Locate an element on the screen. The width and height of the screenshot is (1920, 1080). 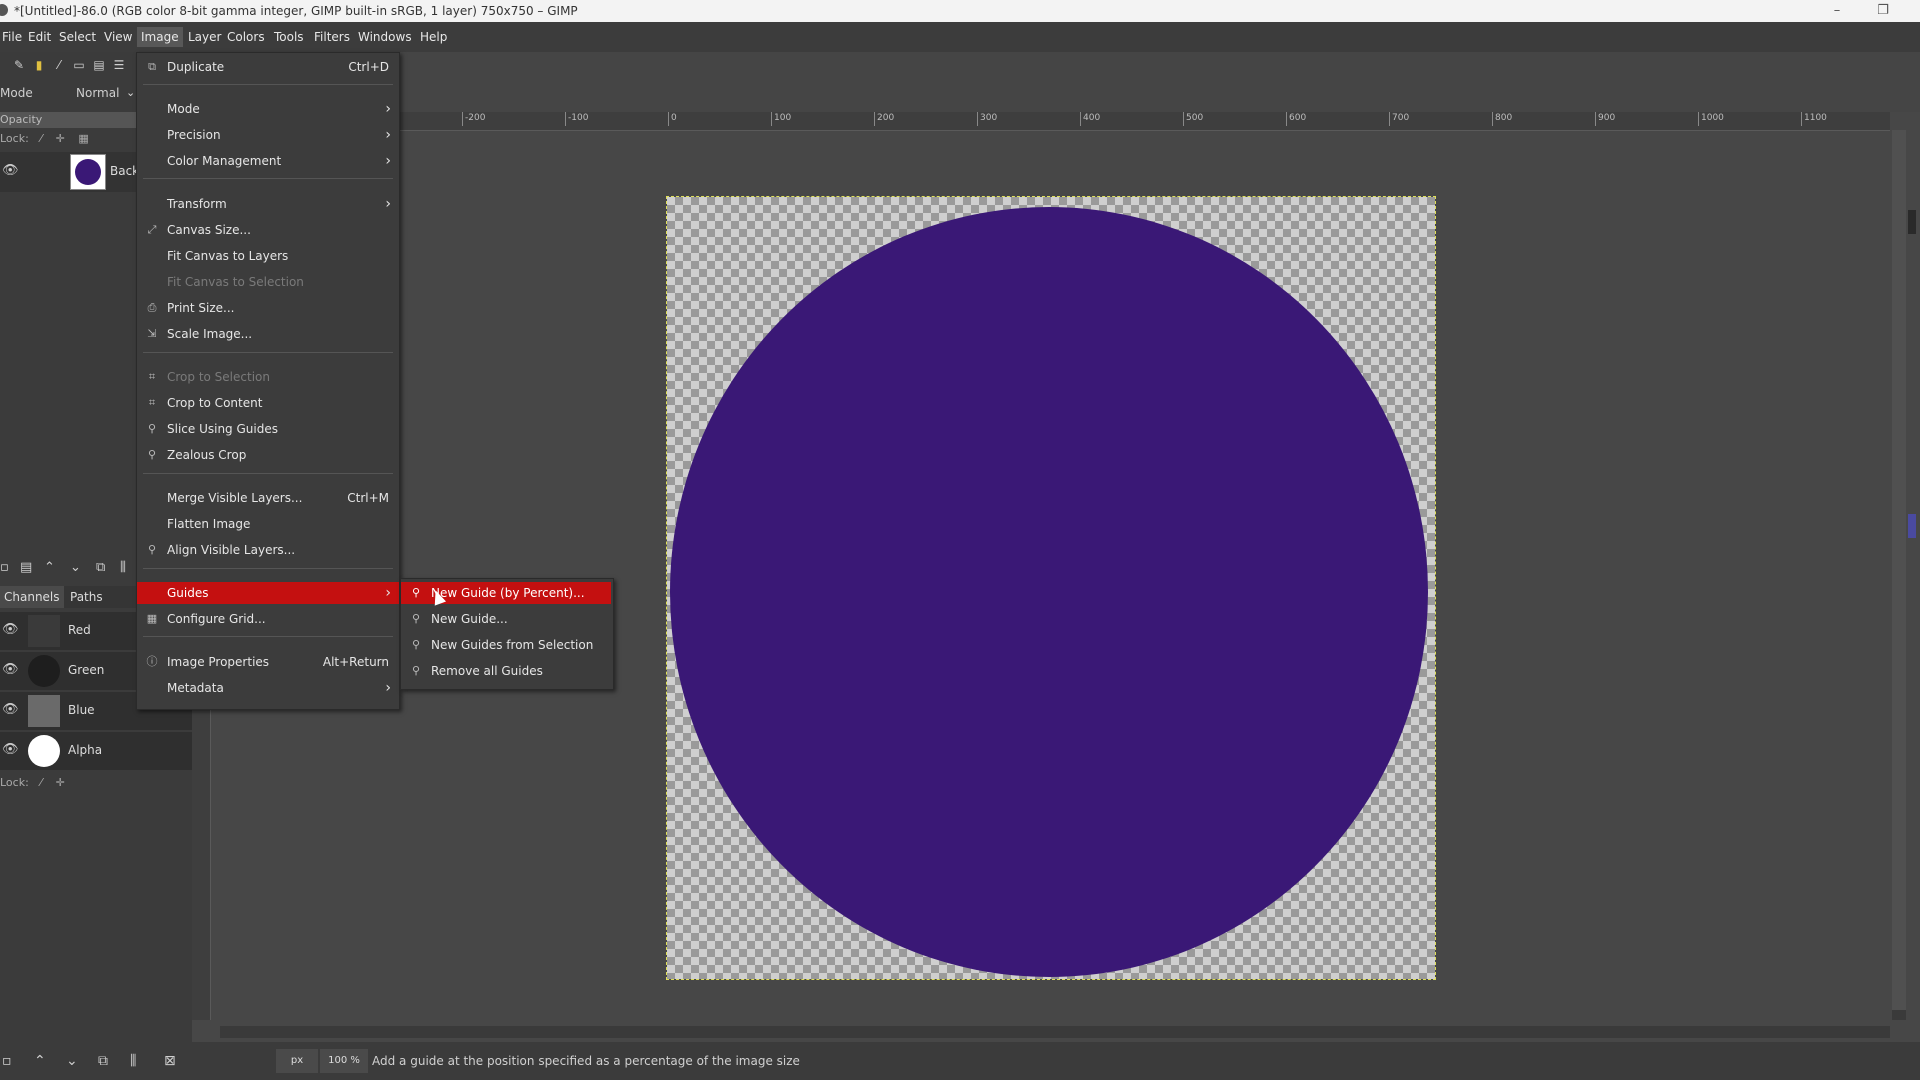
layer-row: 👁 Back is located at coordinates (69, 172).